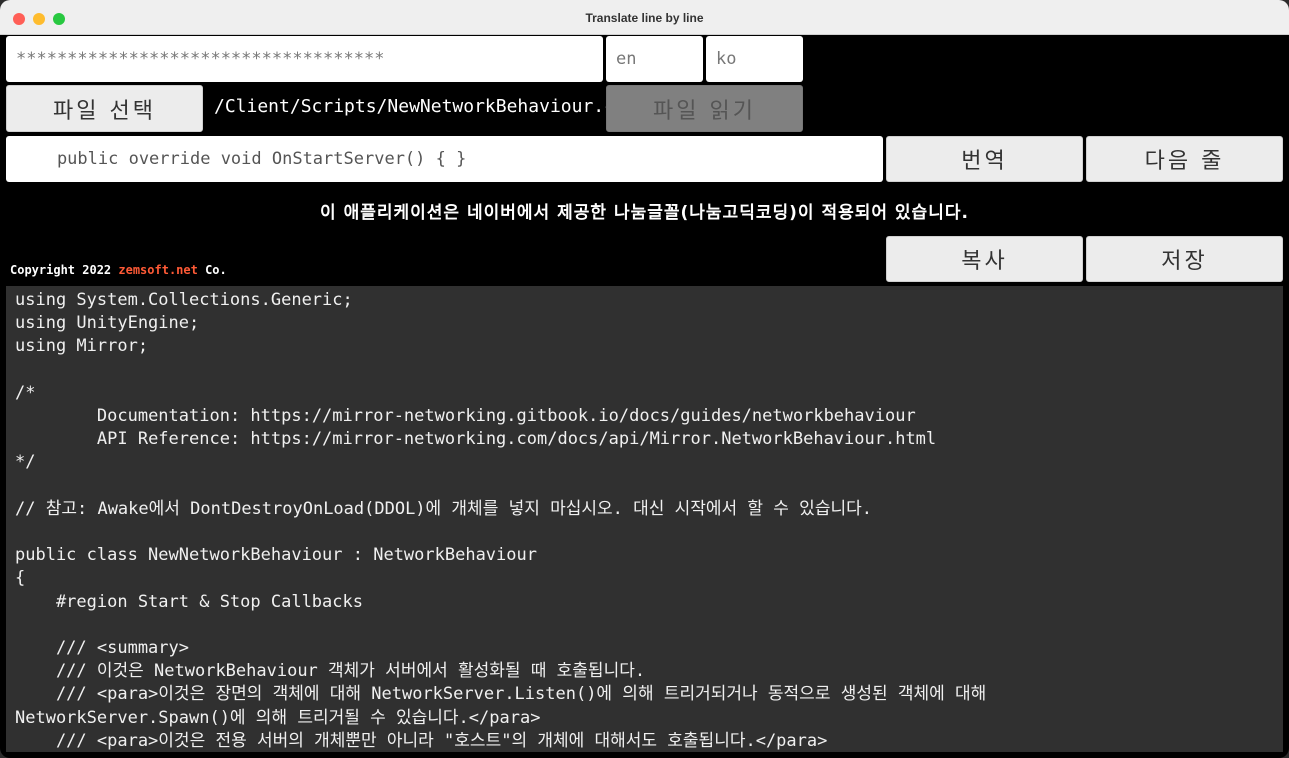 Image resolution: width=1289 pixels, height=758 pixels. I want to click on copy-button: 복사, so click(984, 259).